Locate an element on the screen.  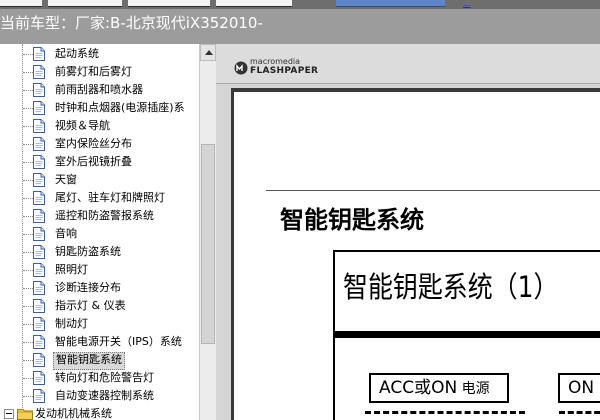
tree-item: 前雾灯和后雾灯 is located at coordinates (99, 72).